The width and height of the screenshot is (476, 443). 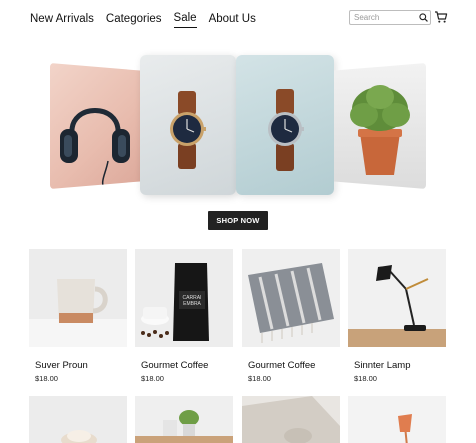 I want to click on cart-icon, so click(x=441, y=17).